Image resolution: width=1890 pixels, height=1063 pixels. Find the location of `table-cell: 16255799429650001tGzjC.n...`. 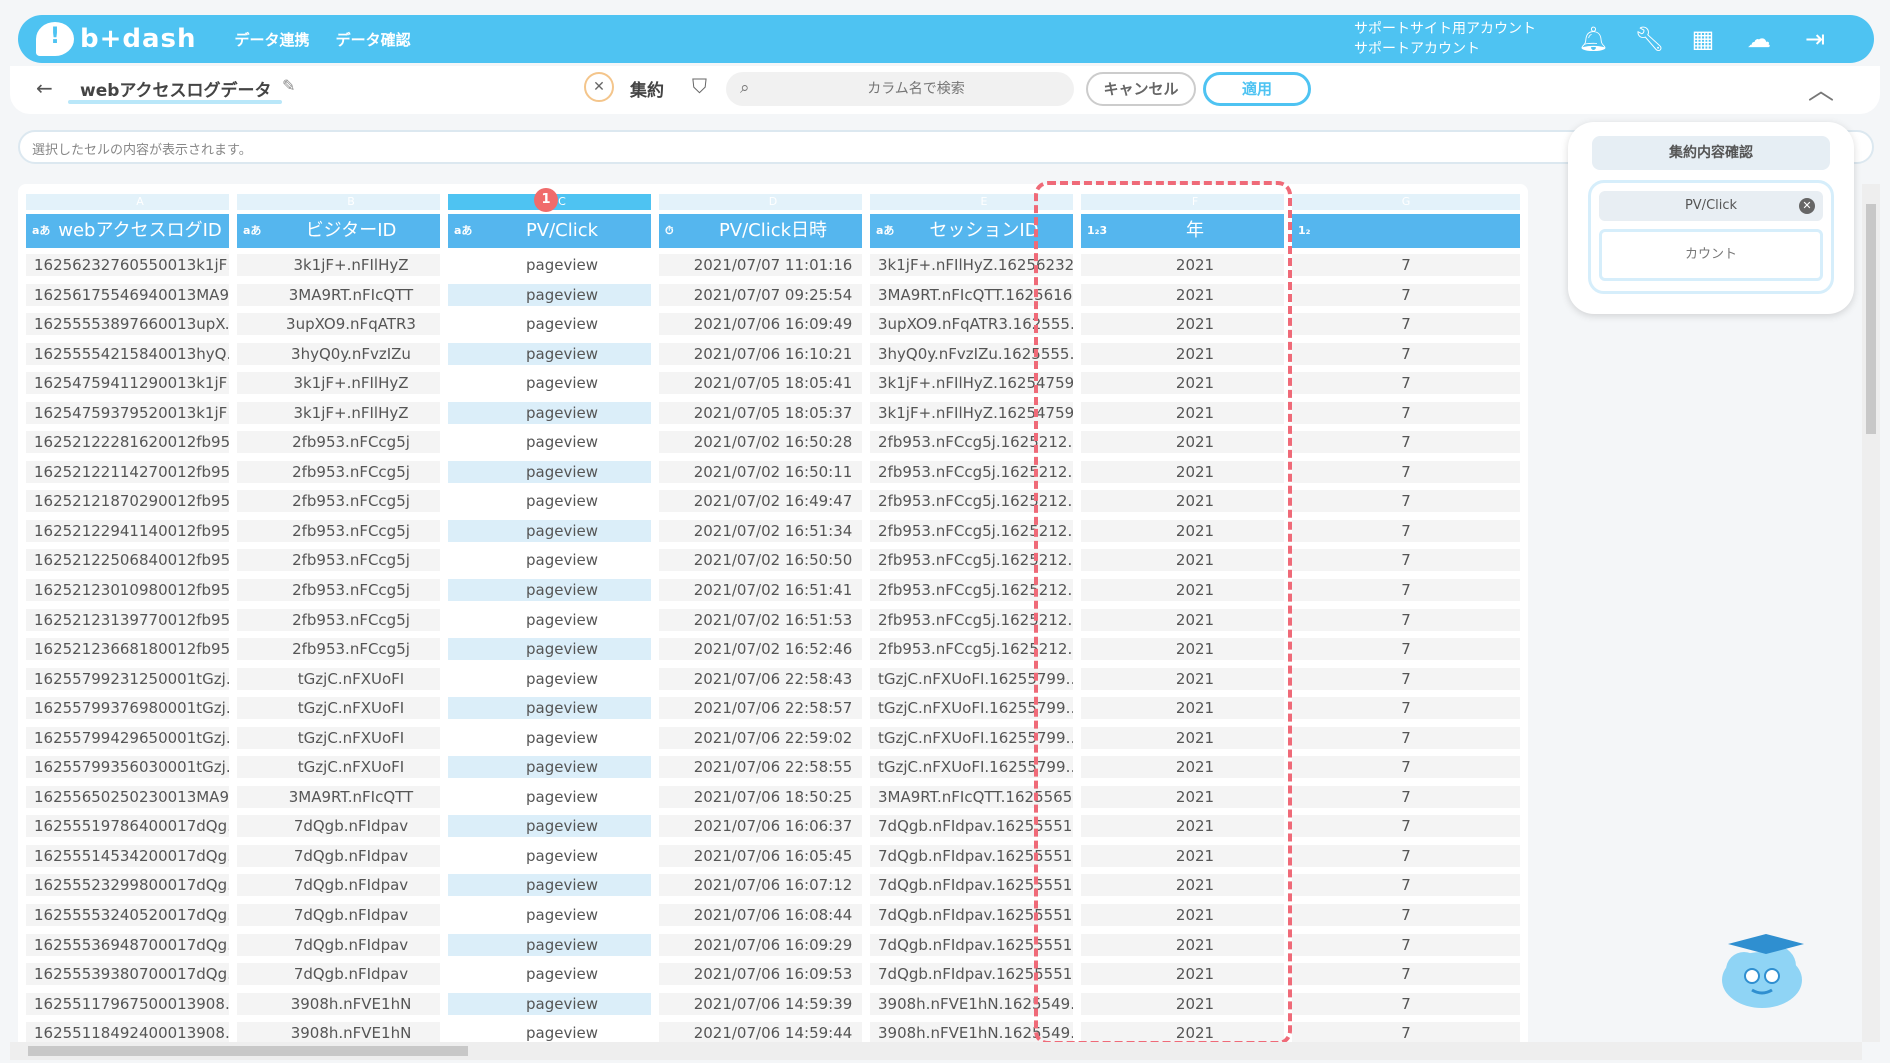

table-cell: 16255799429650001tGzjC.n... is located at coordinates (140, 737).